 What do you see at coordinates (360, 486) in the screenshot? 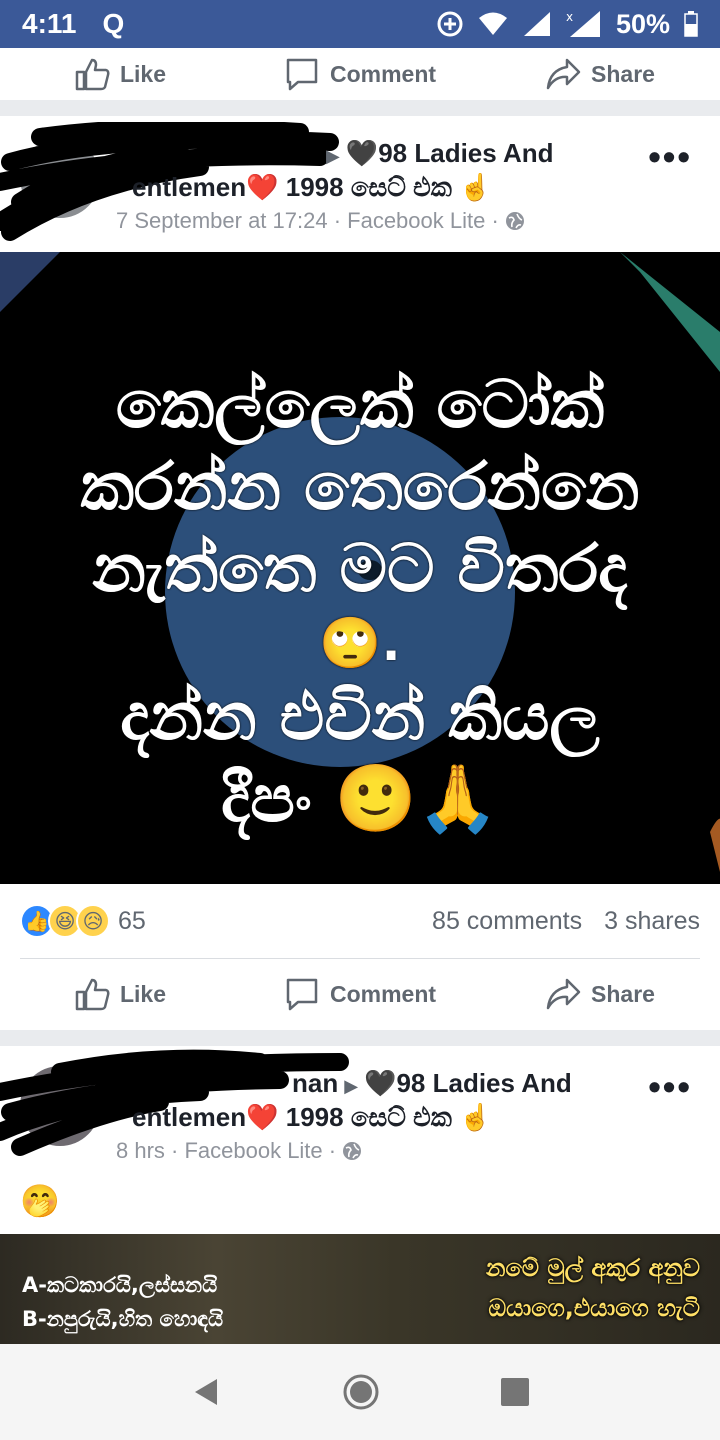
I see `image-text-line: කරන්න තෙරෙන්නෙ` at bounding box center [360, 486].